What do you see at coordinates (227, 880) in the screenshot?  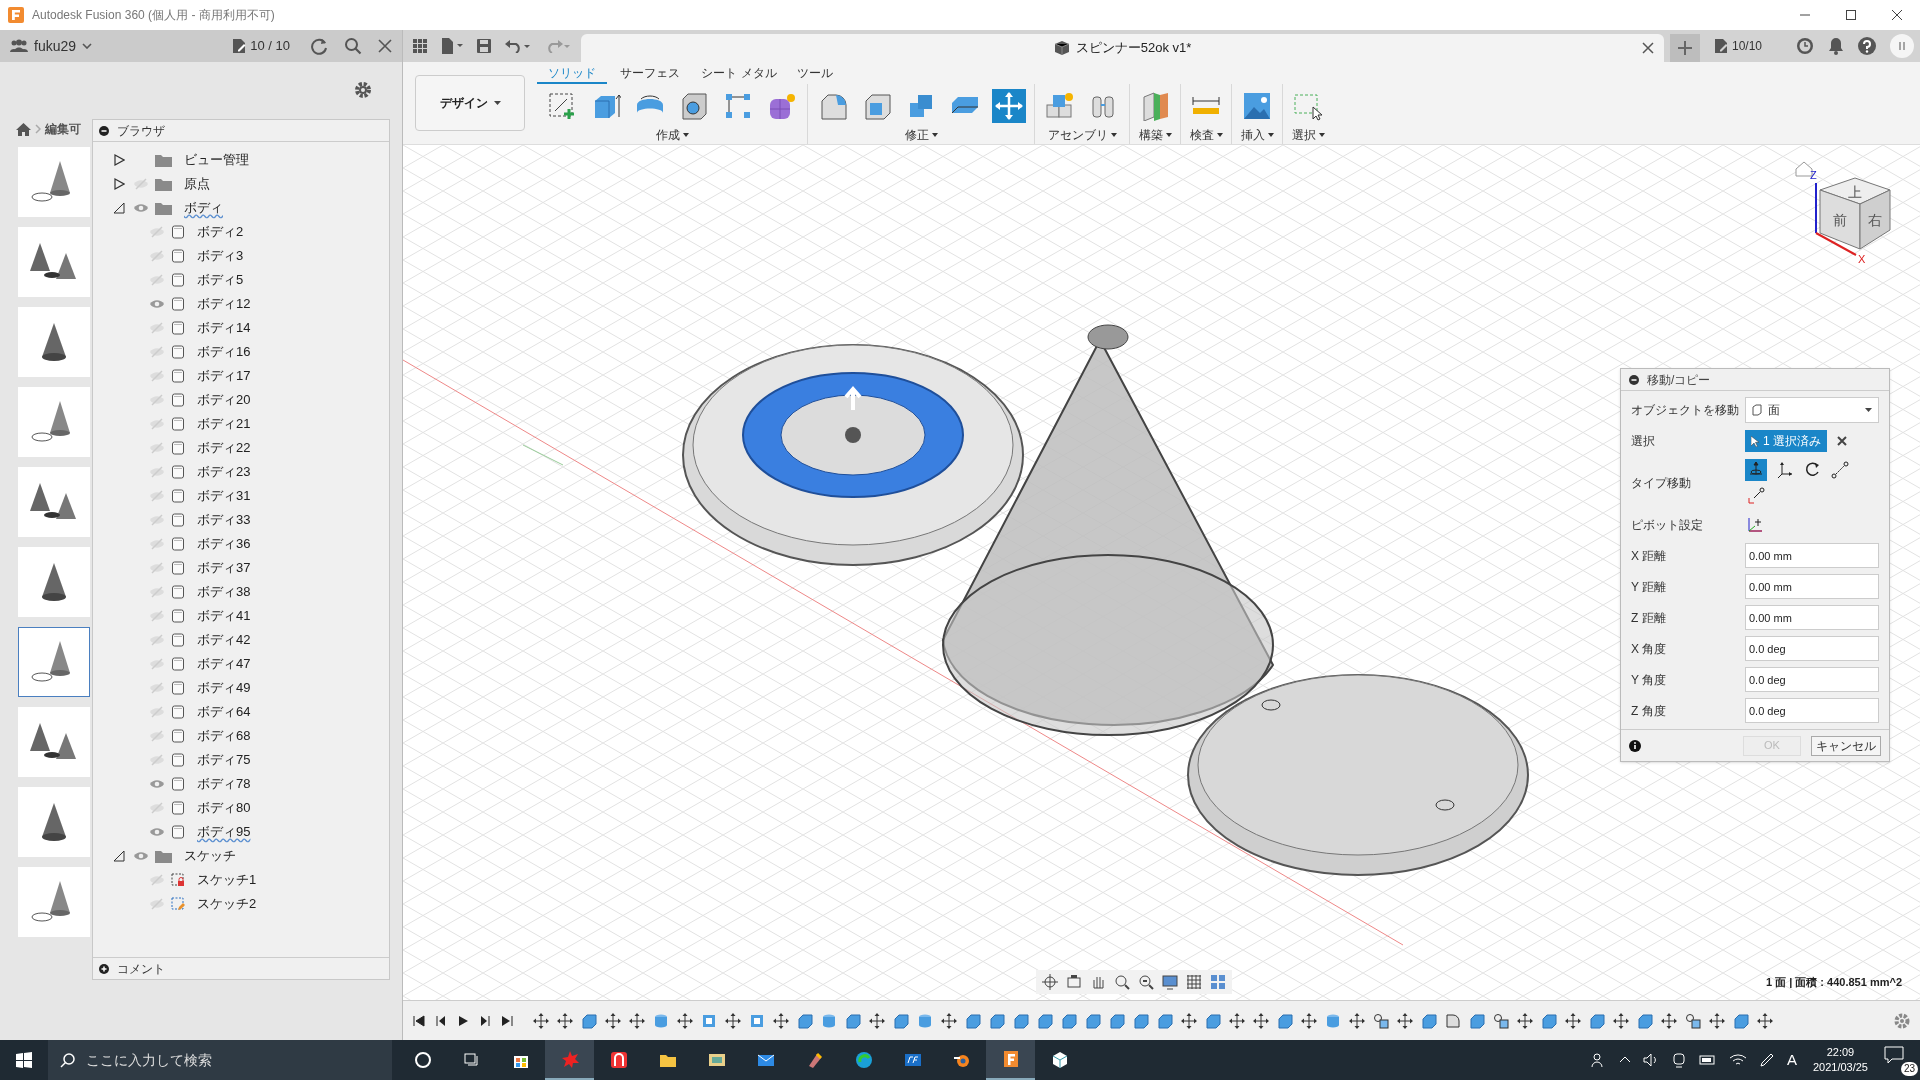 I see `tree-item-label: スケッチ1` at bounding box center [227, 880].